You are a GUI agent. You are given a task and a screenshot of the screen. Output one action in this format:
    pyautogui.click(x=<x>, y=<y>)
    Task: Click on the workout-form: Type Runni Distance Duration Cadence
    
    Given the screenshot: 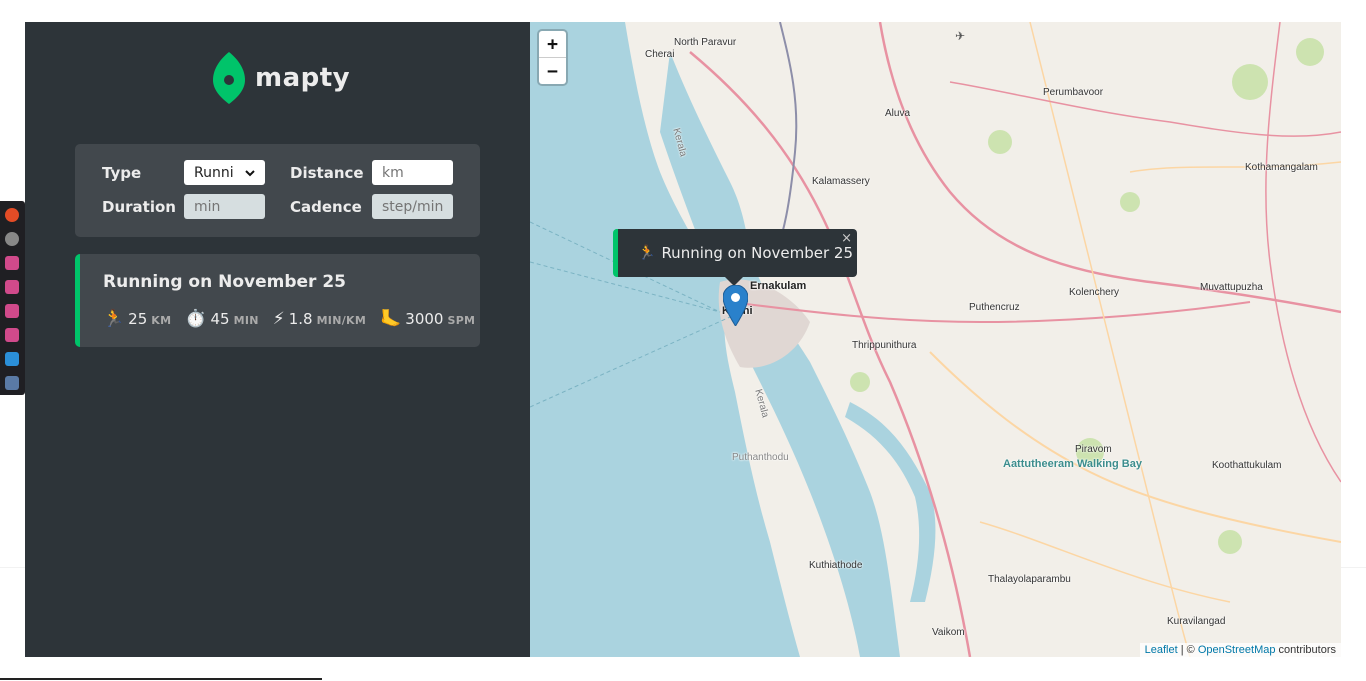 What is the action you would take?
    pyautogui.click(x=277, y=190)
    